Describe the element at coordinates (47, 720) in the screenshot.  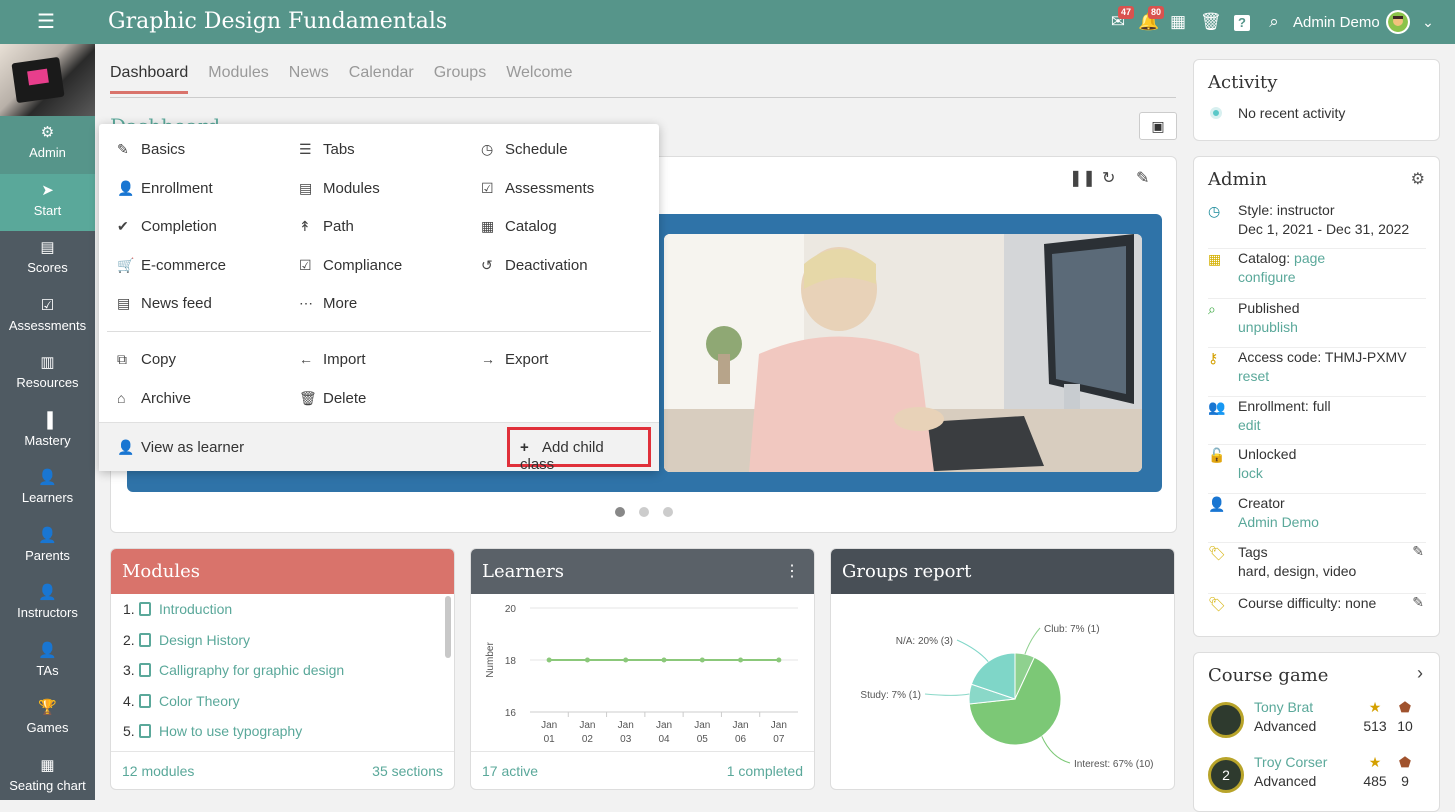
I see `sidebar-item-games: 🏆 Games` at that location.